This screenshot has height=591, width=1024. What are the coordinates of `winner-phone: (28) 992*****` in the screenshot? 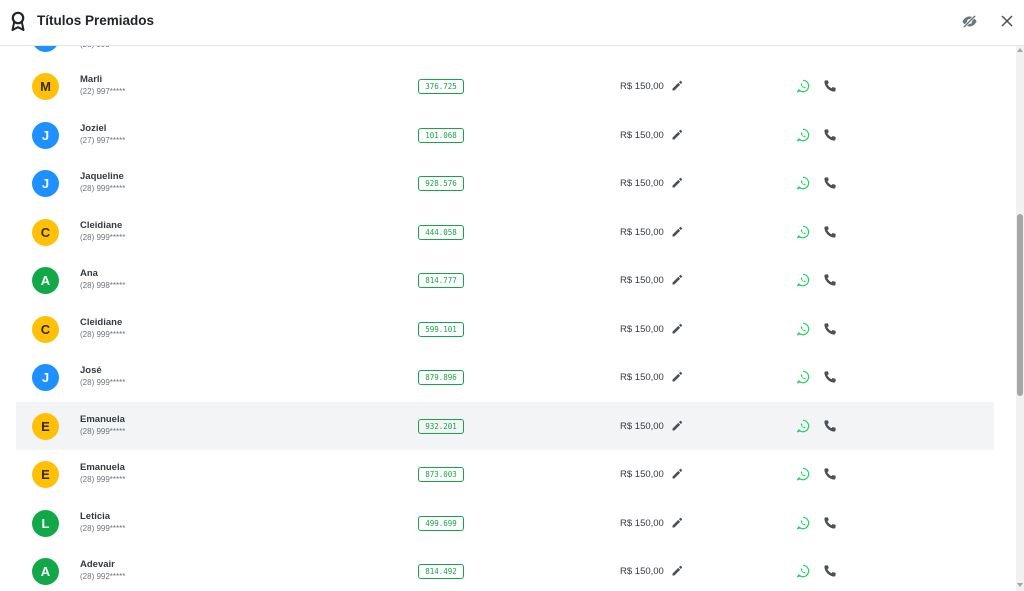 It's located at (103, 576).